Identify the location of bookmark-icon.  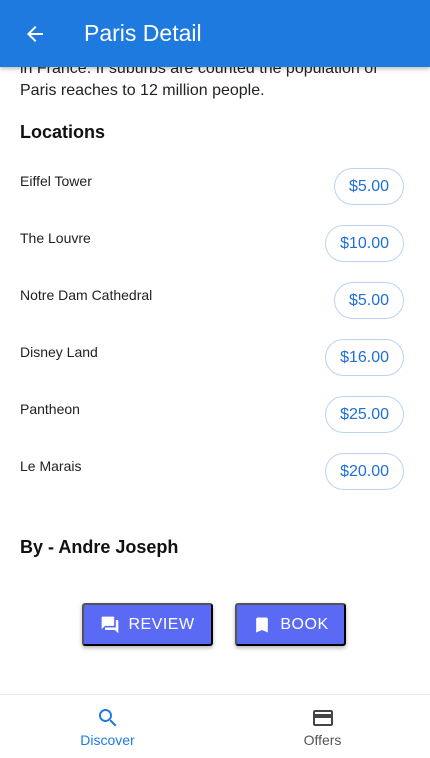
(262, 625).